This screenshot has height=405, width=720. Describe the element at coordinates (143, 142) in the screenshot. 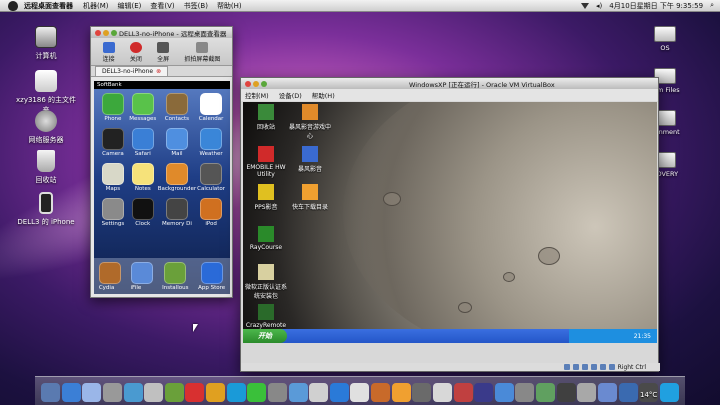

I see `app-safari: Safari` at that location.